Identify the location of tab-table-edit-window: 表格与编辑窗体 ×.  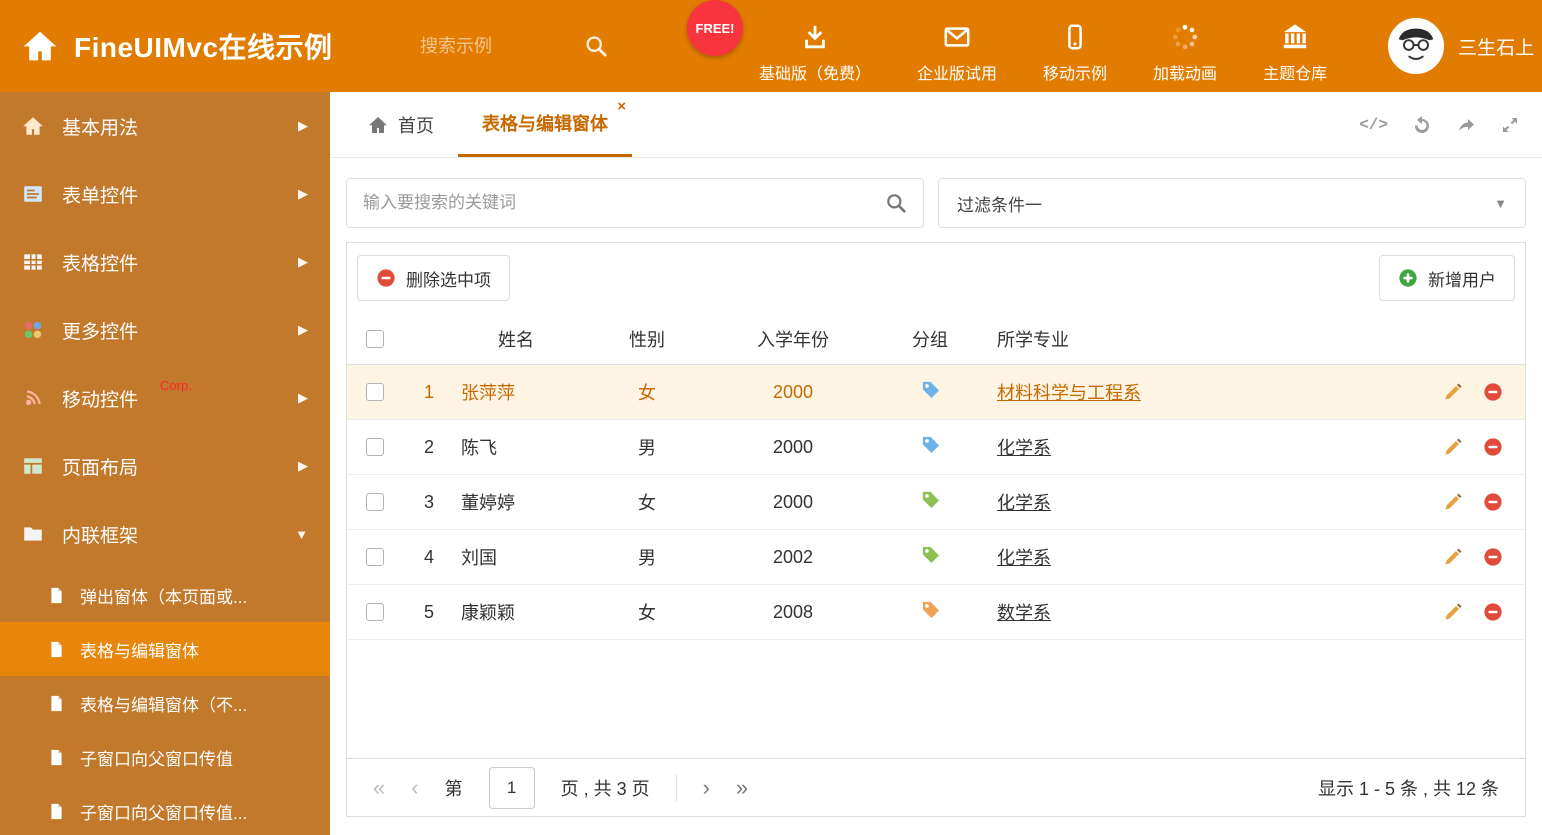
(545, 124).